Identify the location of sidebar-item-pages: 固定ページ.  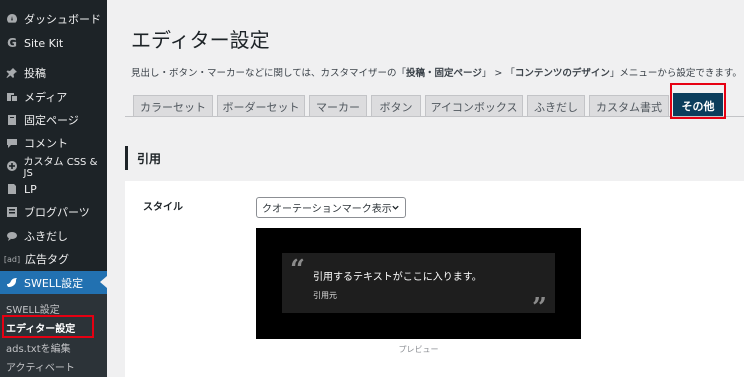
(53, 120).